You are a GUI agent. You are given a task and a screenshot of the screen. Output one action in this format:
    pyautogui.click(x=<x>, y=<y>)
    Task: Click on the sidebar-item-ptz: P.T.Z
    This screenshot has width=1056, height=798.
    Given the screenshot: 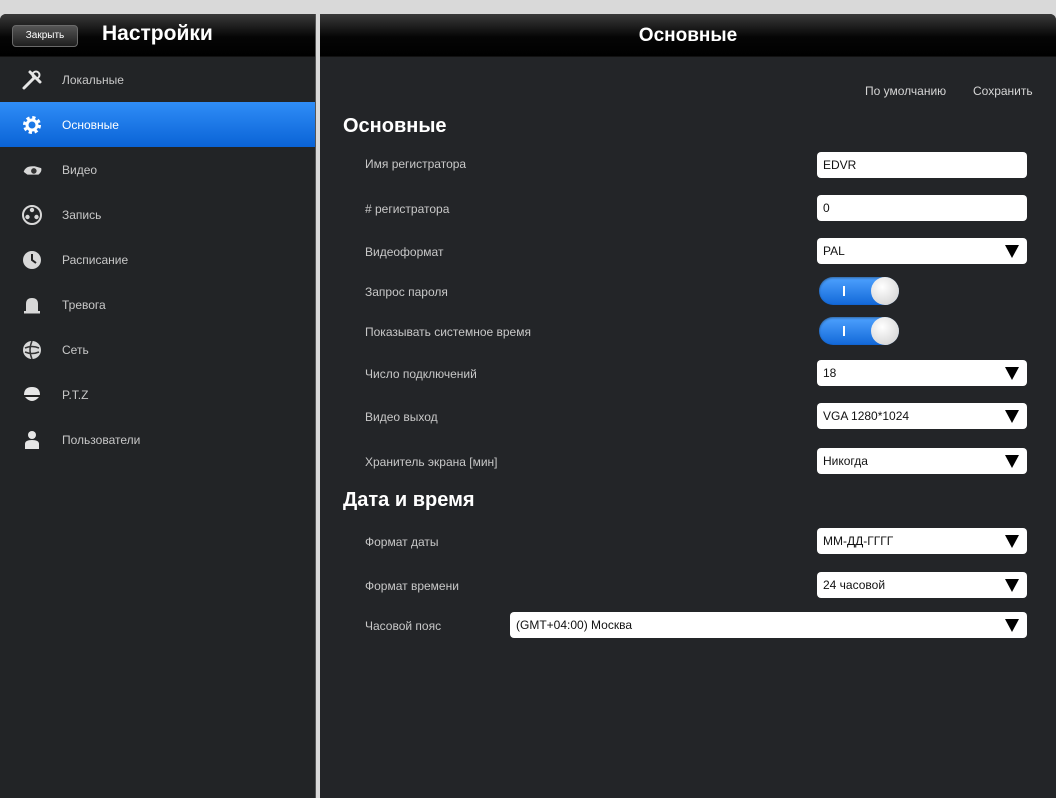 What is the action you would take?
    pyautogui.click(x=157, y=394)
    